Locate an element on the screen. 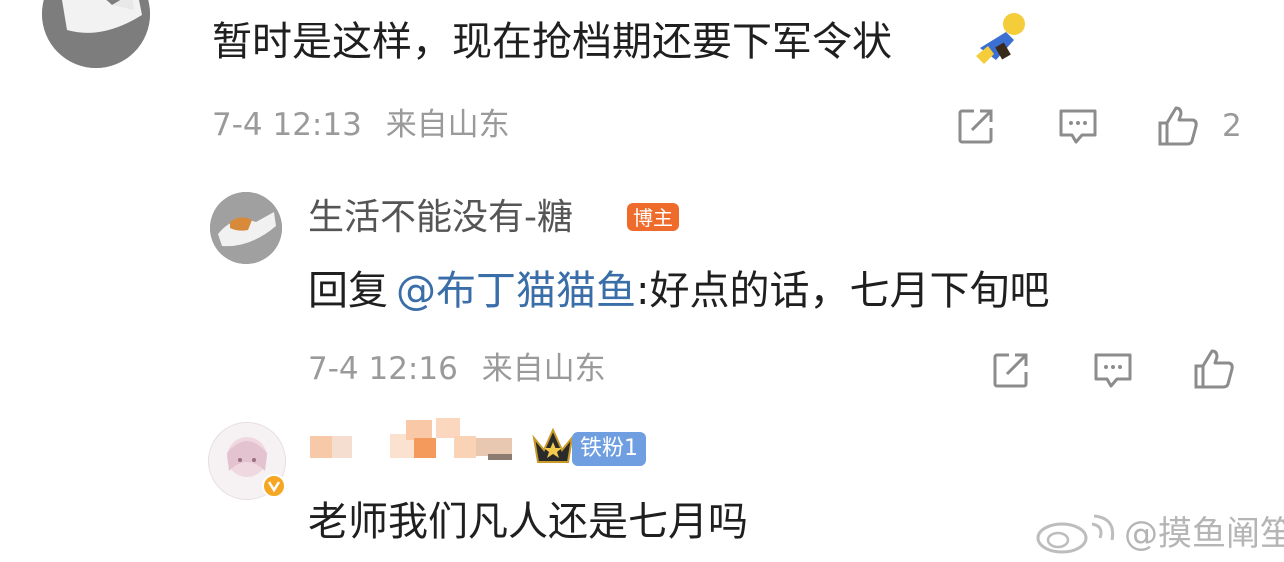 The image size is (1284, 562). blogger-badge: 博主 is located at coordinates (653, 217).